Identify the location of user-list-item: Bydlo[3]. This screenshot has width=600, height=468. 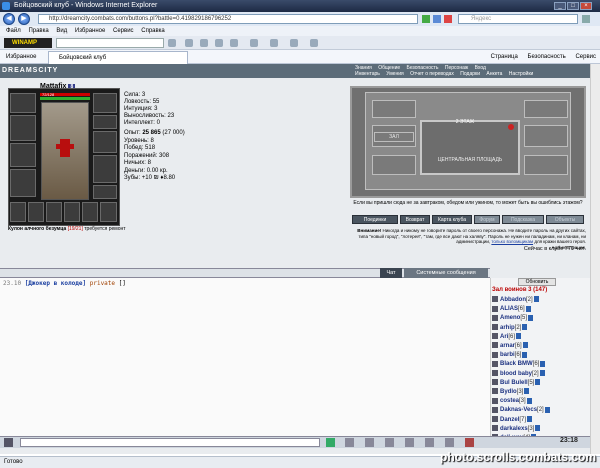
(511, 392).